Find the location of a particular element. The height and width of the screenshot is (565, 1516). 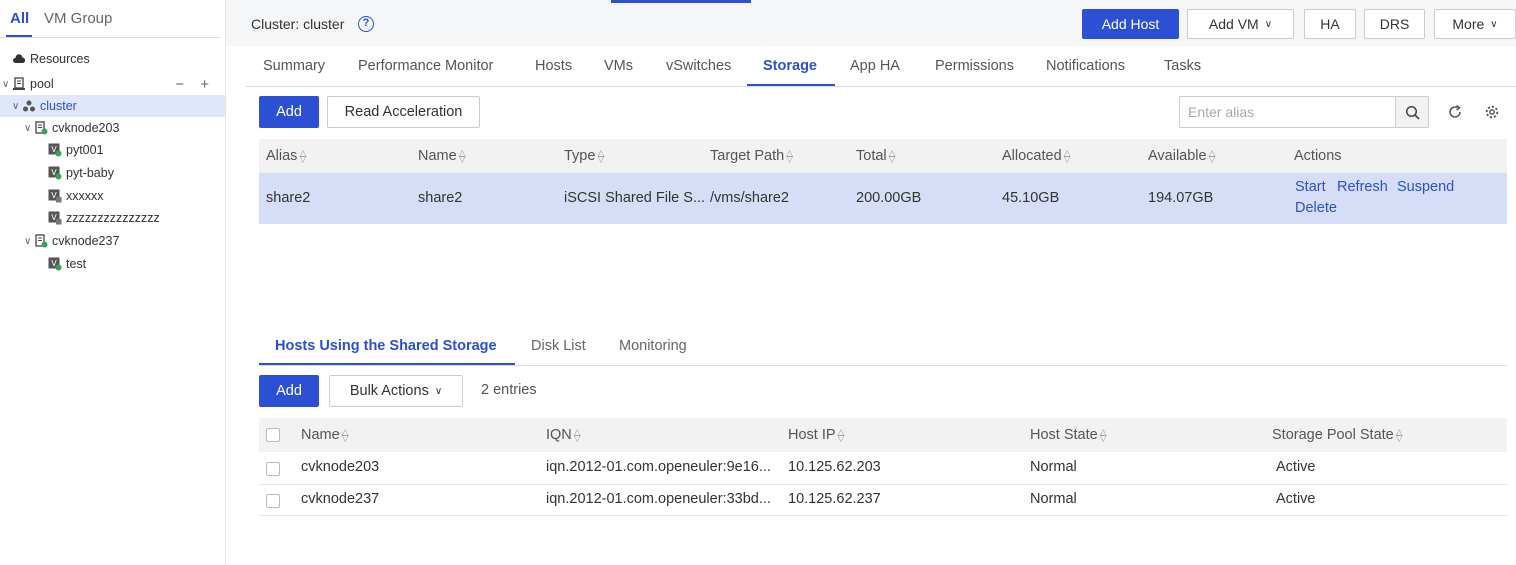

column-header-allocated: Allocated △ ▽ is located at coordinates (1036, 156).